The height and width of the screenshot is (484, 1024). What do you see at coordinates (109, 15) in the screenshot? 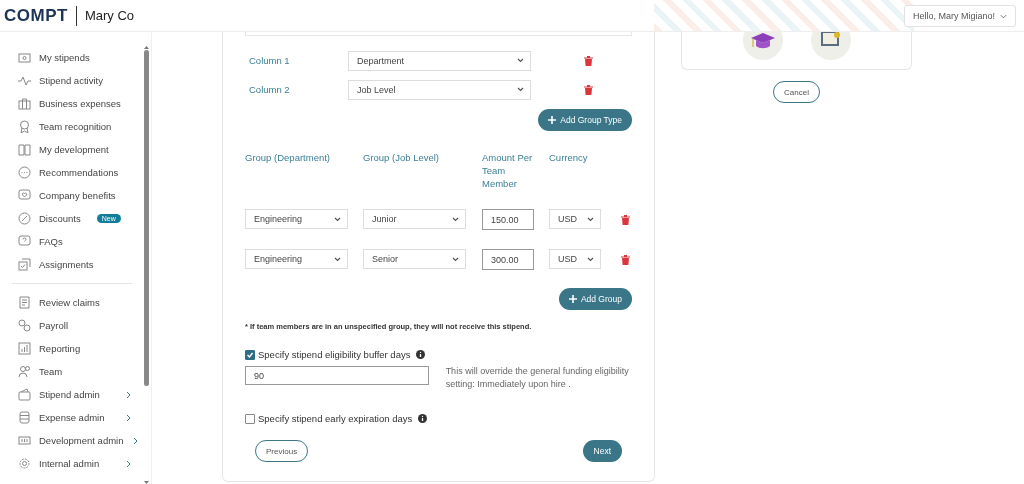
I see `company-name: Mary Co` at bounding box center [109, 15].